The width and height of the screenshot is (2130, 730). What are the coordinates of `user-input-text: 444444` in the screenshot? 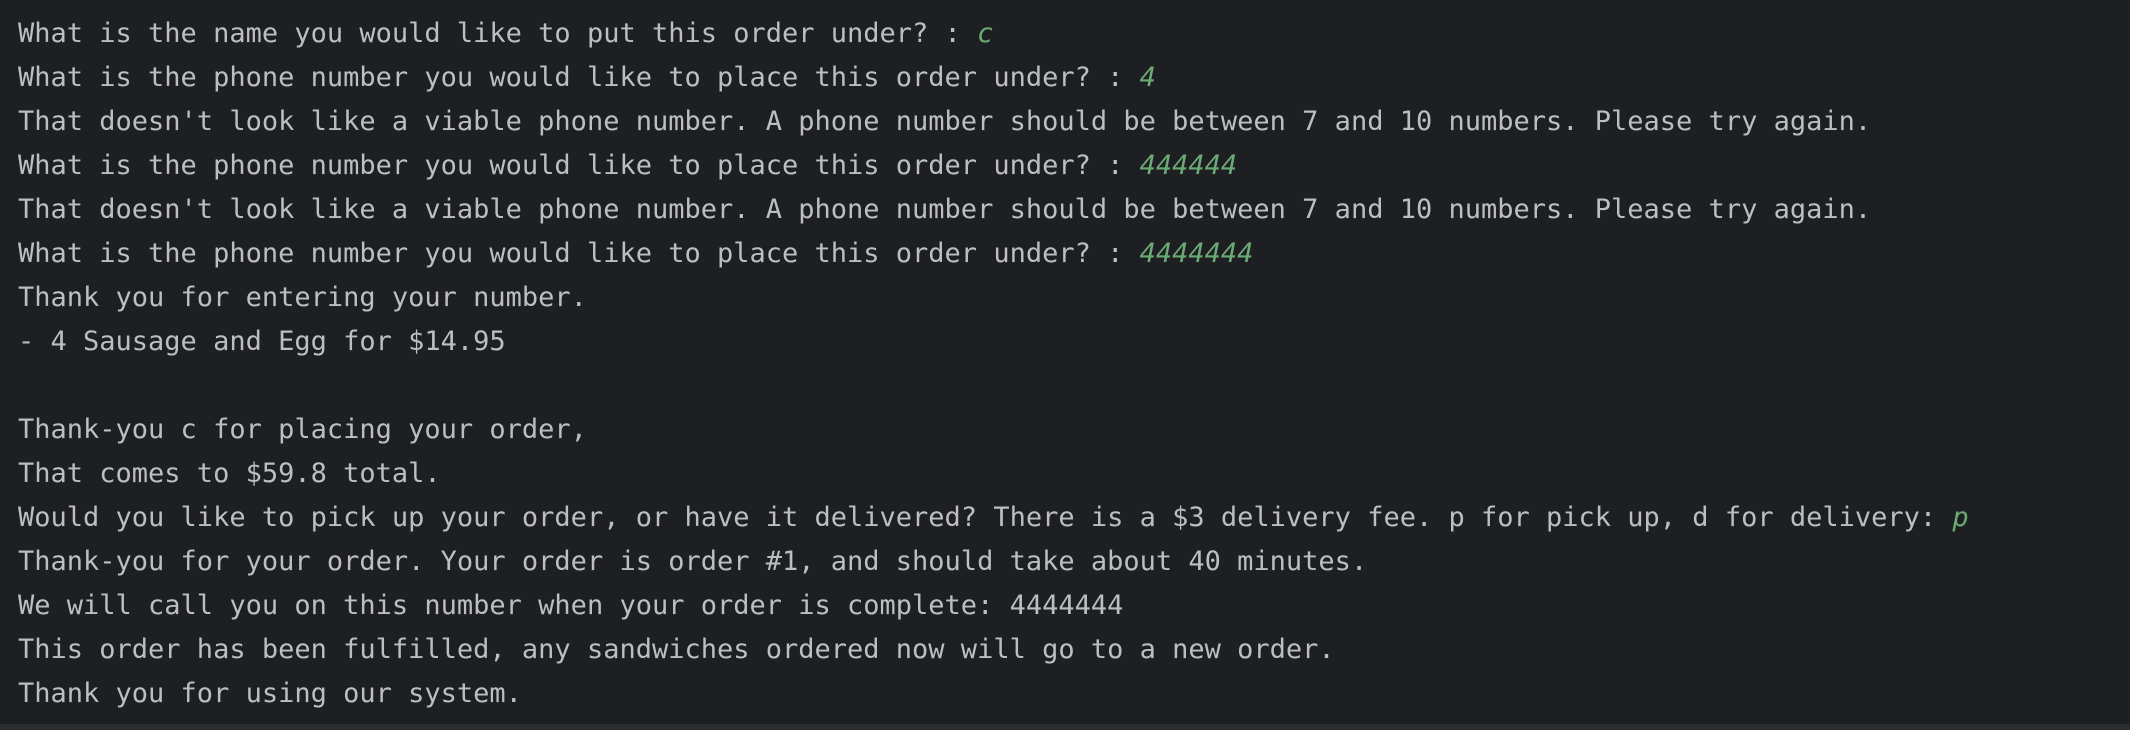 It's located at (1188, 165).